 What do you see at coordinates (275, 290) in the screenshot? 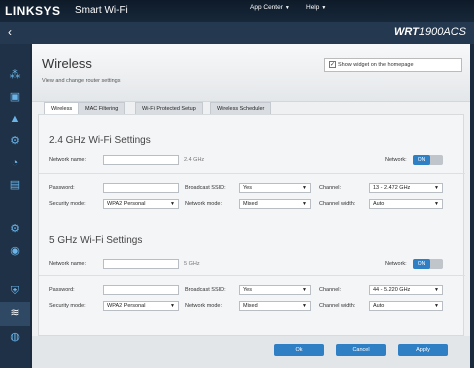
I see `broadcast-ssid-select-5: Yes ▼` at bounding box center [275, 290].